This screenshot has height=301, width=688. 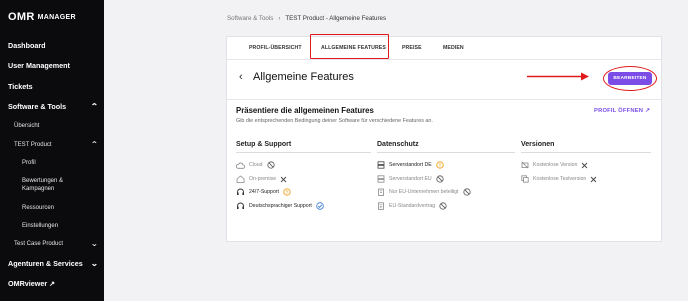 I want to click on feature-on-premise: On-premise, so click(x=261, y=179).